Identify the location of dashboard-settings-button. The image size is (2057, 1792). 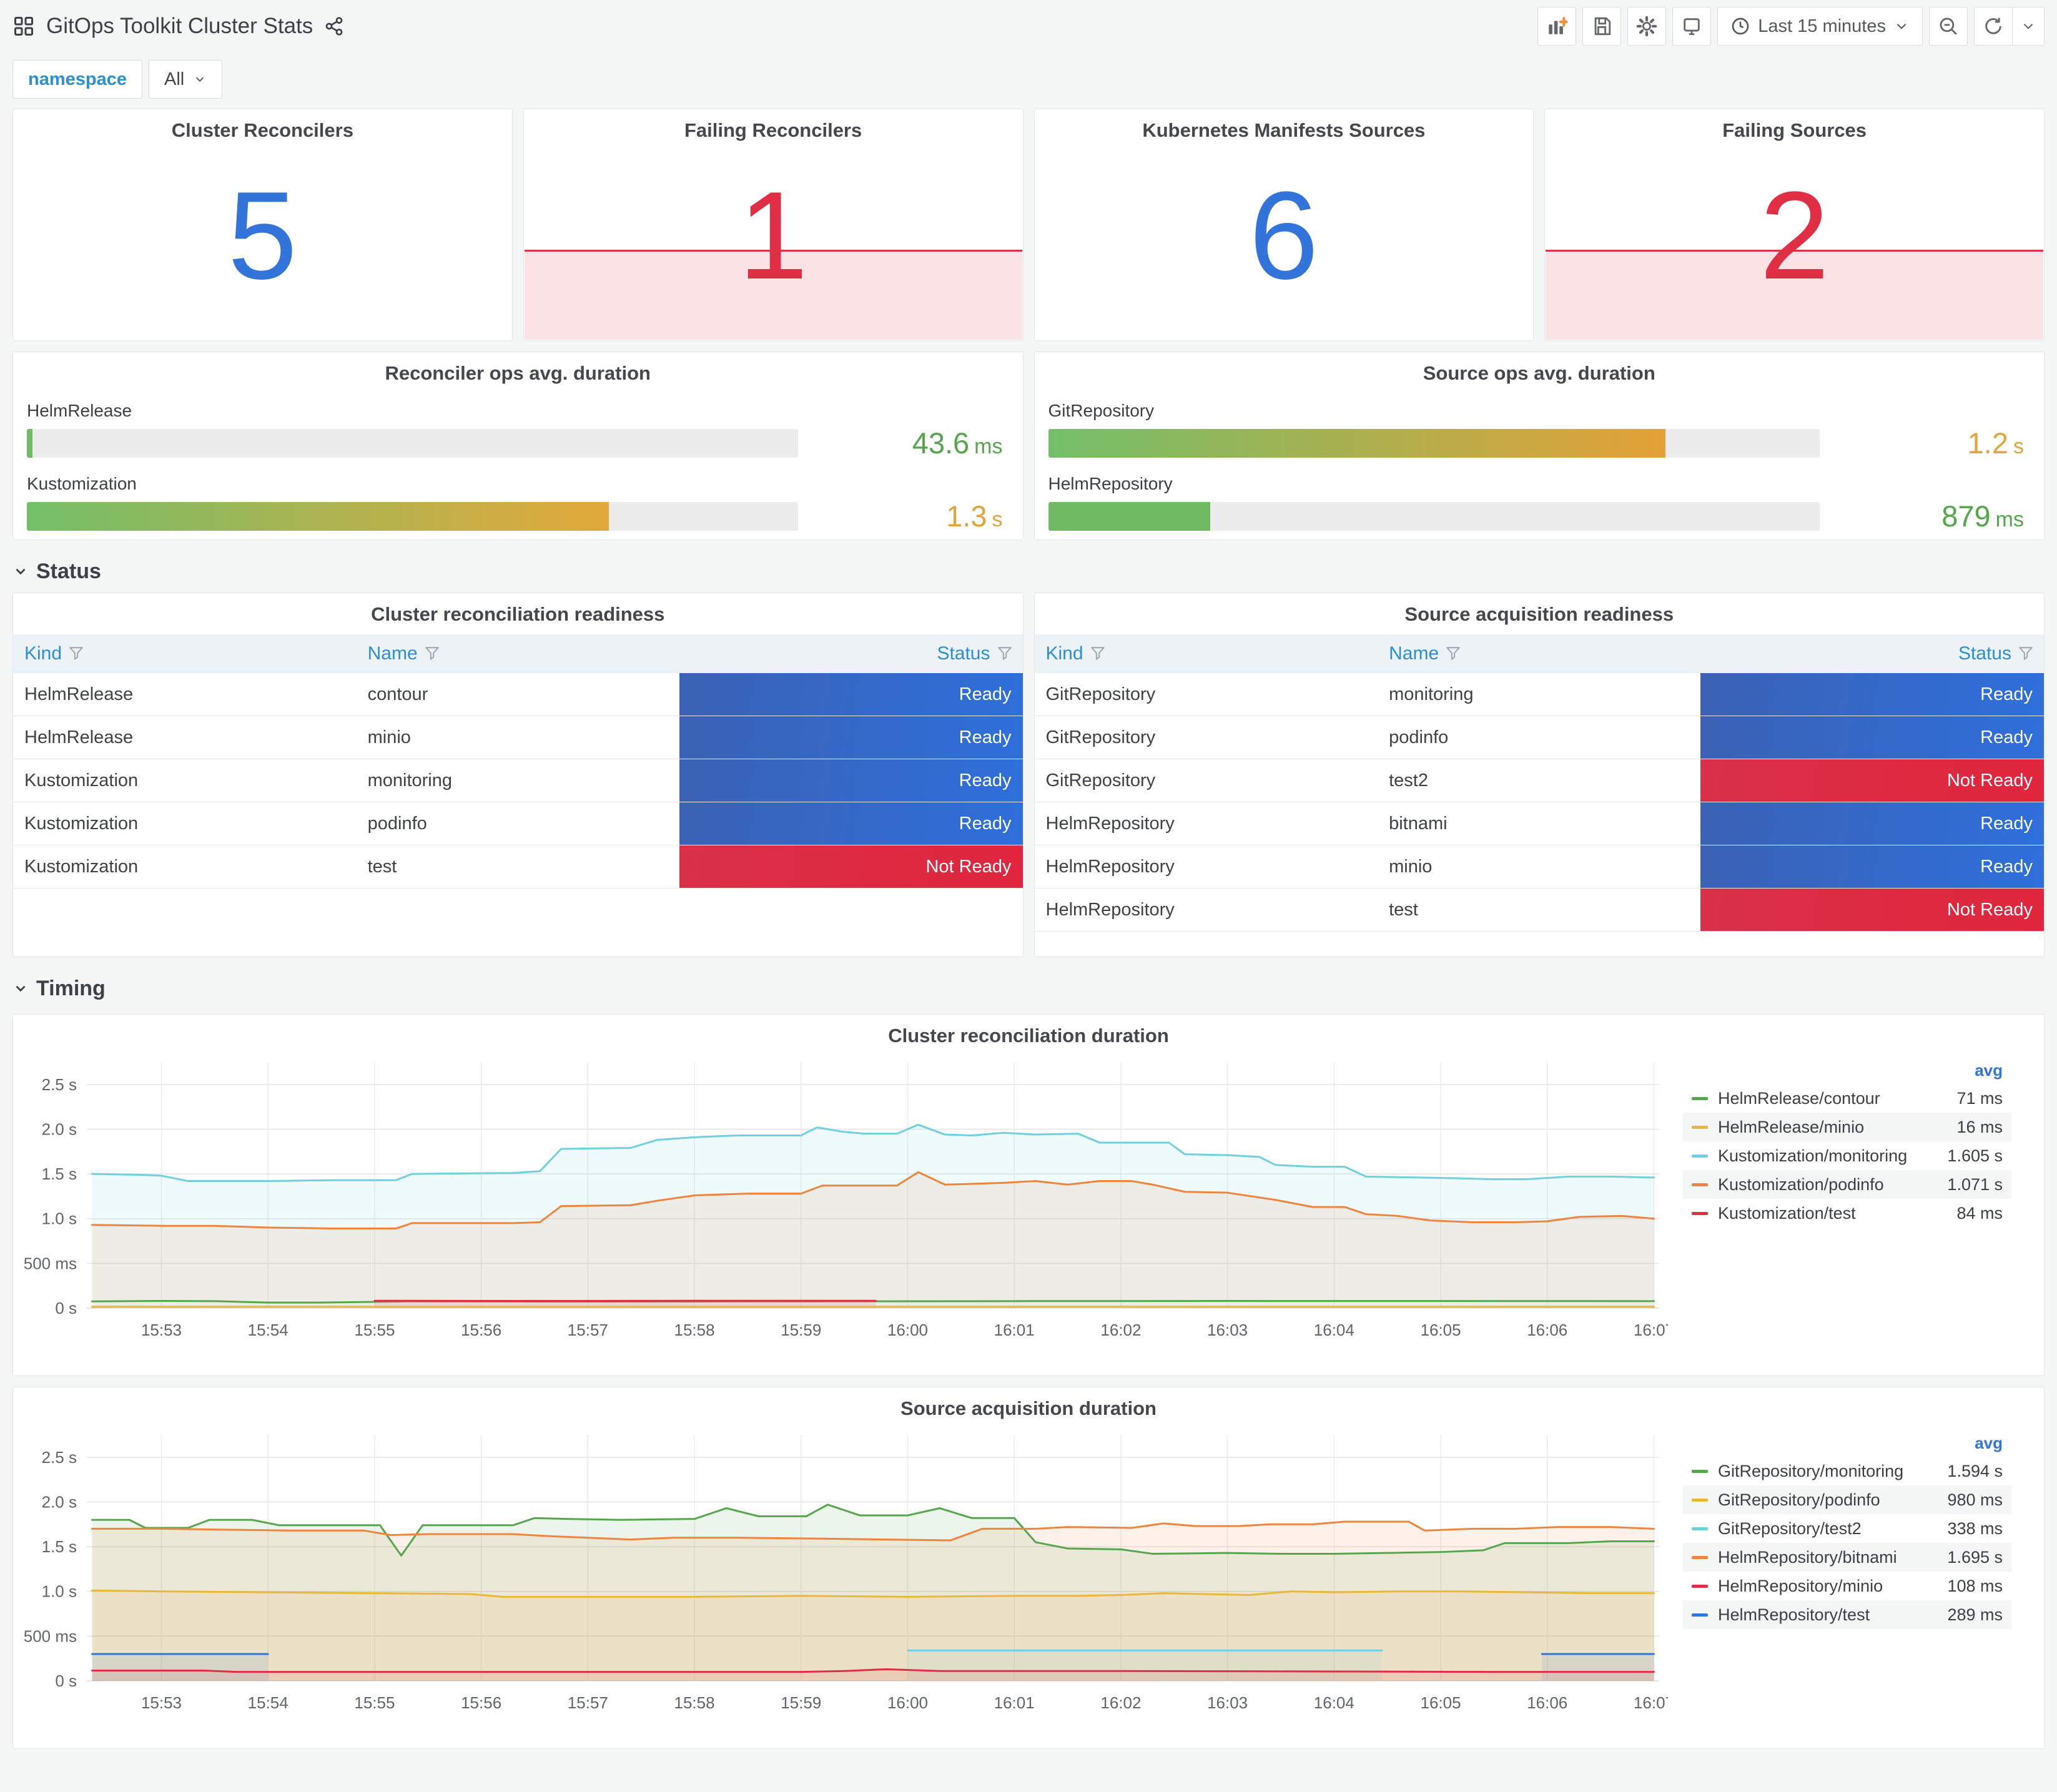
(1647, 26).